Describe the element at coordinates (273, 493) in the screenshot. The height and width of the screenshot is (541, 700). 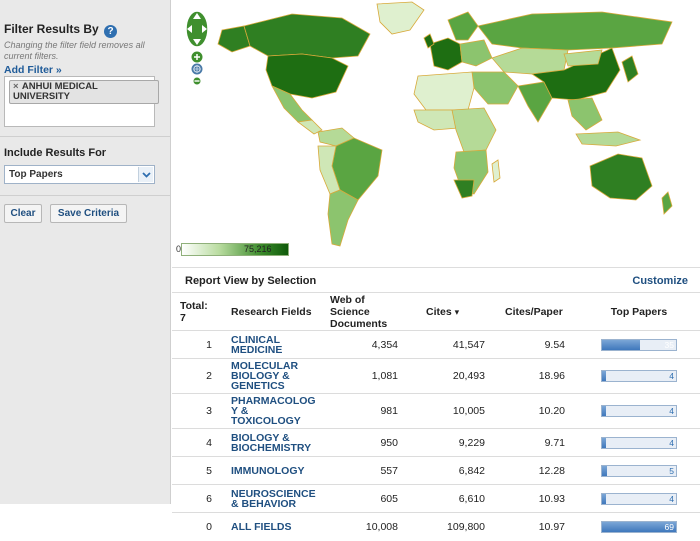
I see `research-field-link-line1: NEUROSCIENCE` at that location.